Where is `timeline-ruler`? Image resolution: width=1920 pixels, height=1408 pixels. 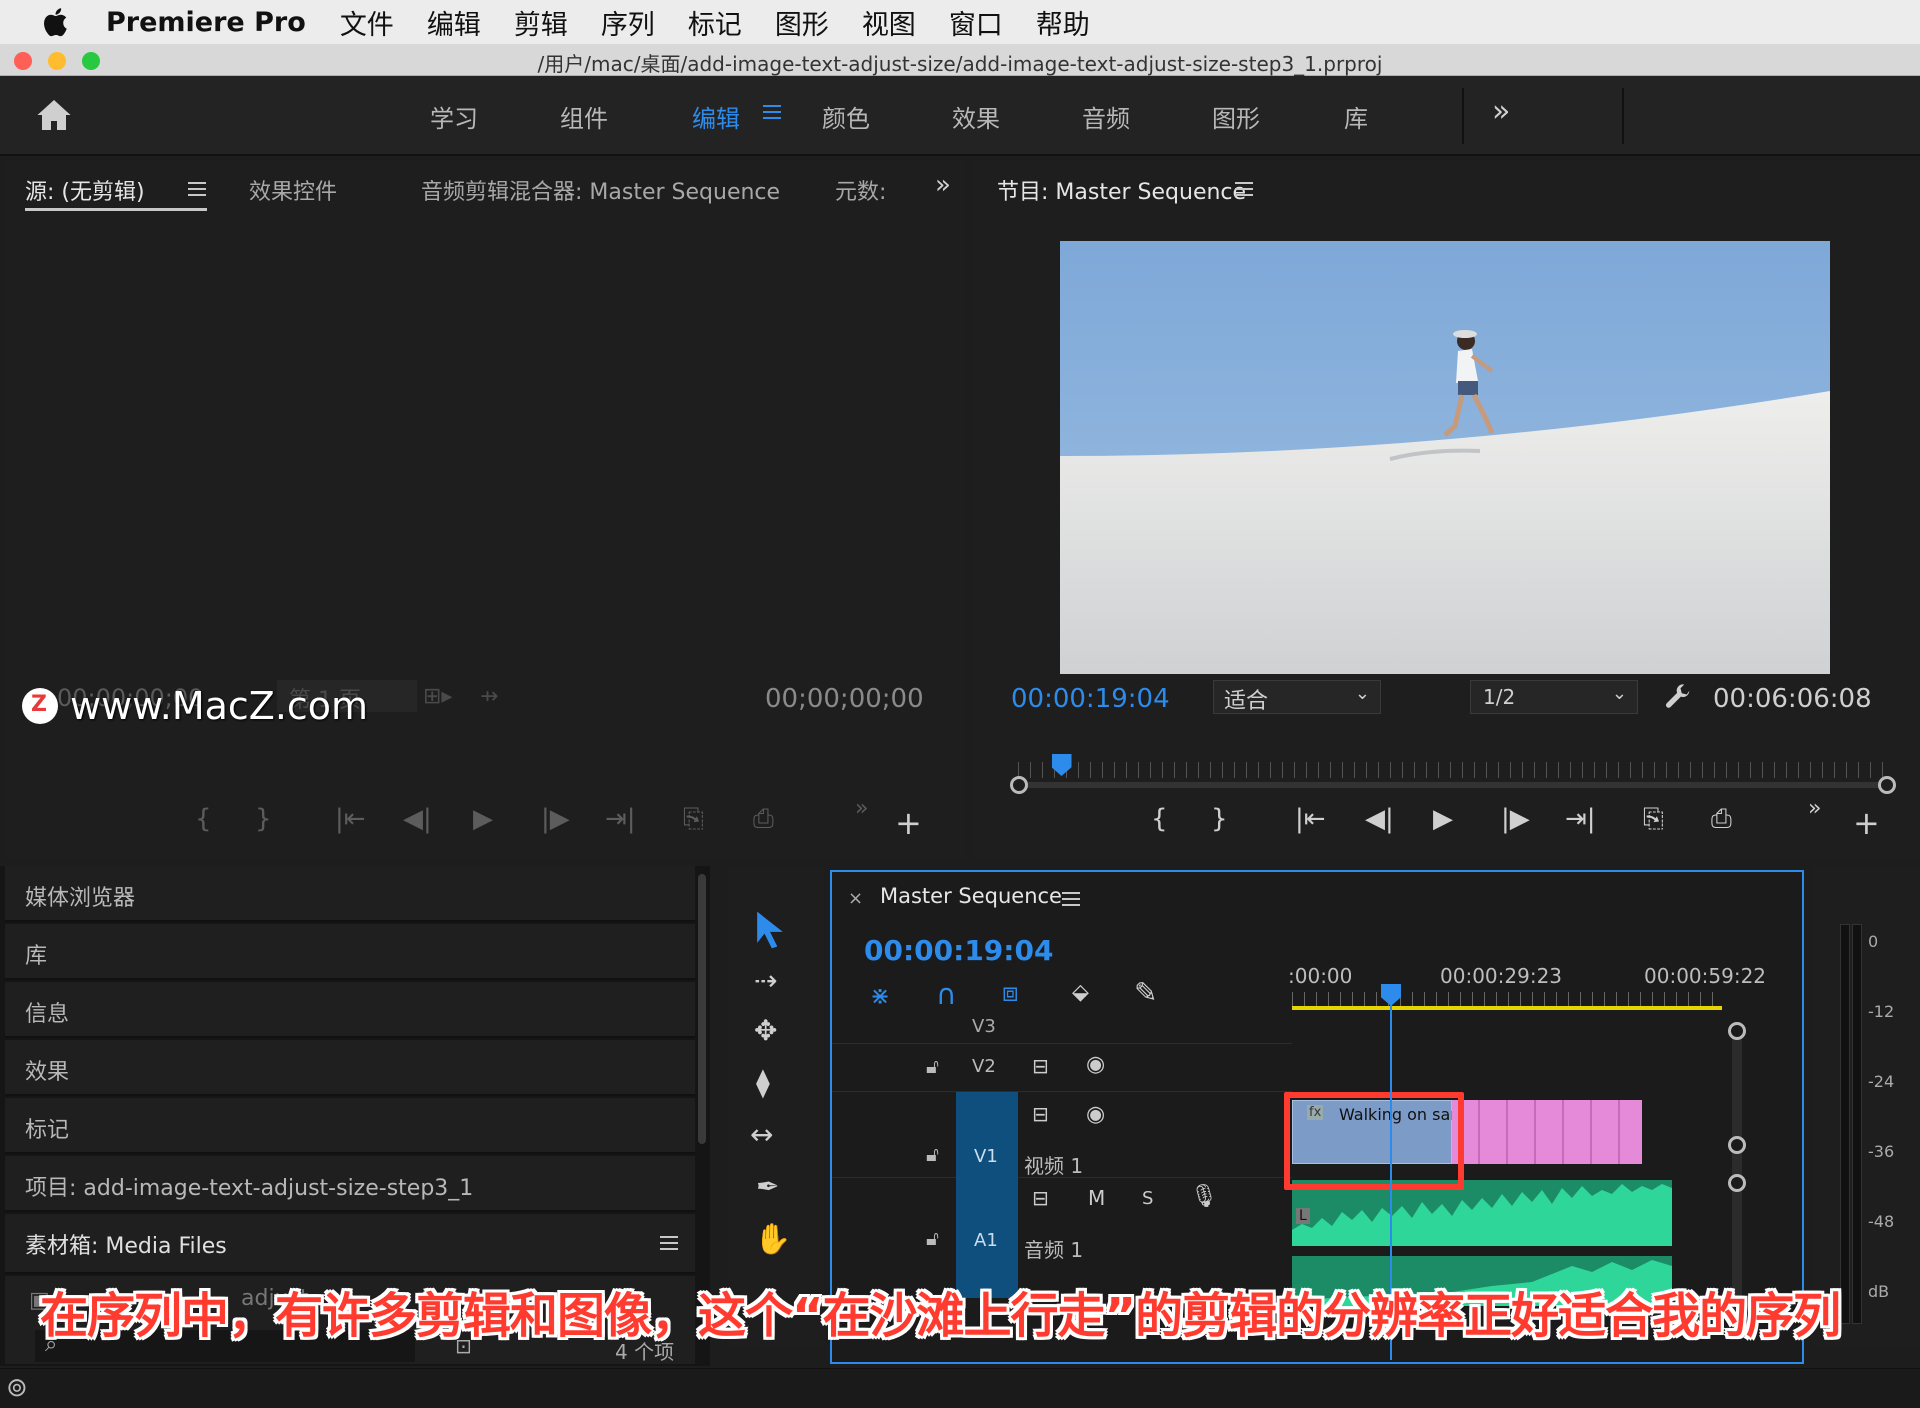 timeline-ruler is located at coordinates (1507, 999).